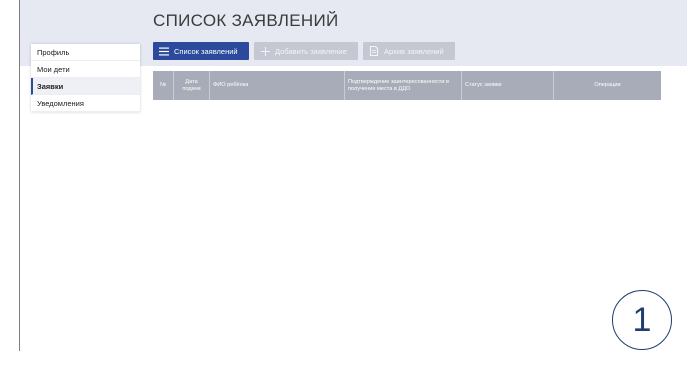 The image size is (687, 365). Describe the element at coordinates (277, 85) in the screenshot. I see `column-header-child-name: ФИО ребёнка` at that location.